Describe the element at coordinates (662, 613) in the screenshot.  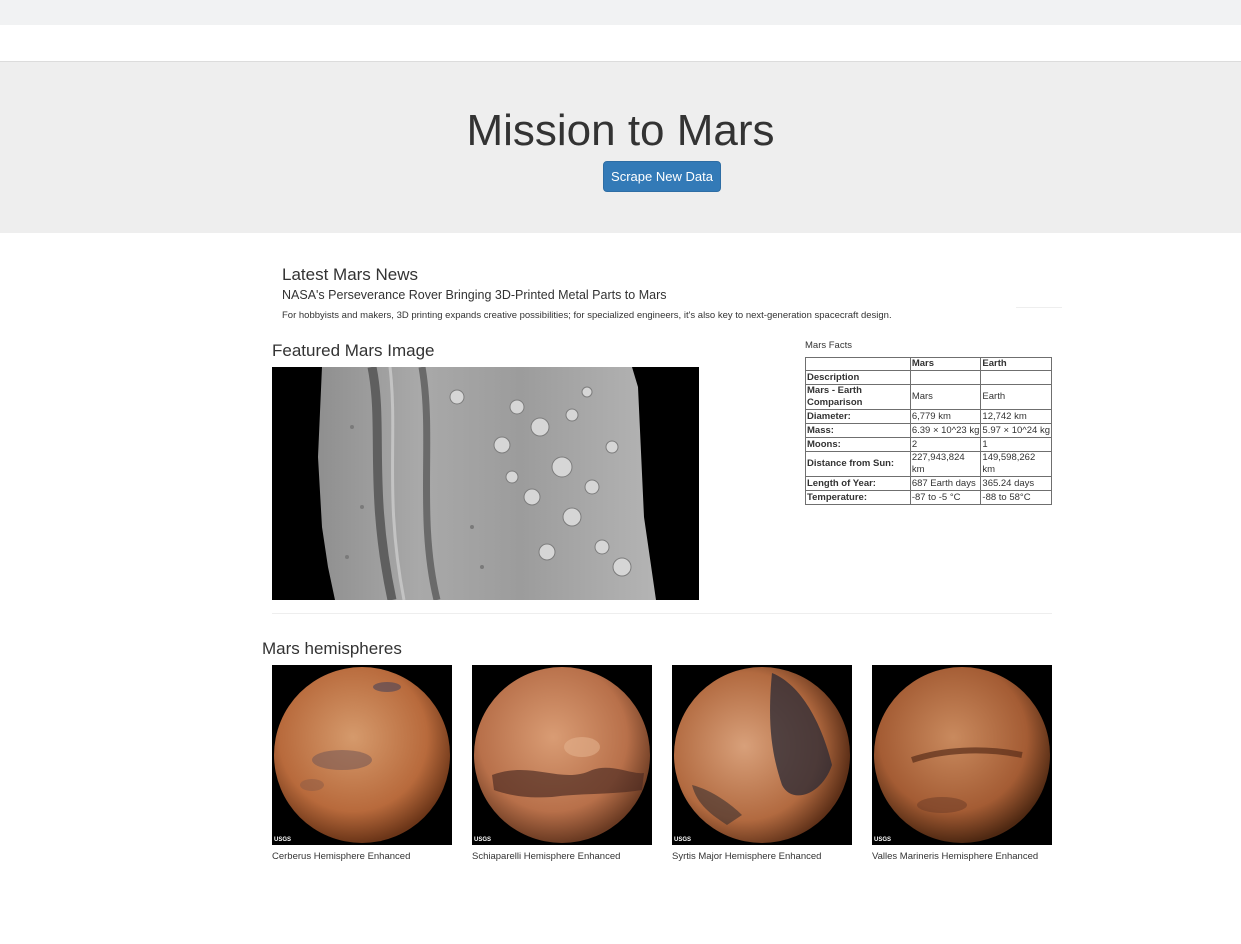
I see `section-divider` at that location.